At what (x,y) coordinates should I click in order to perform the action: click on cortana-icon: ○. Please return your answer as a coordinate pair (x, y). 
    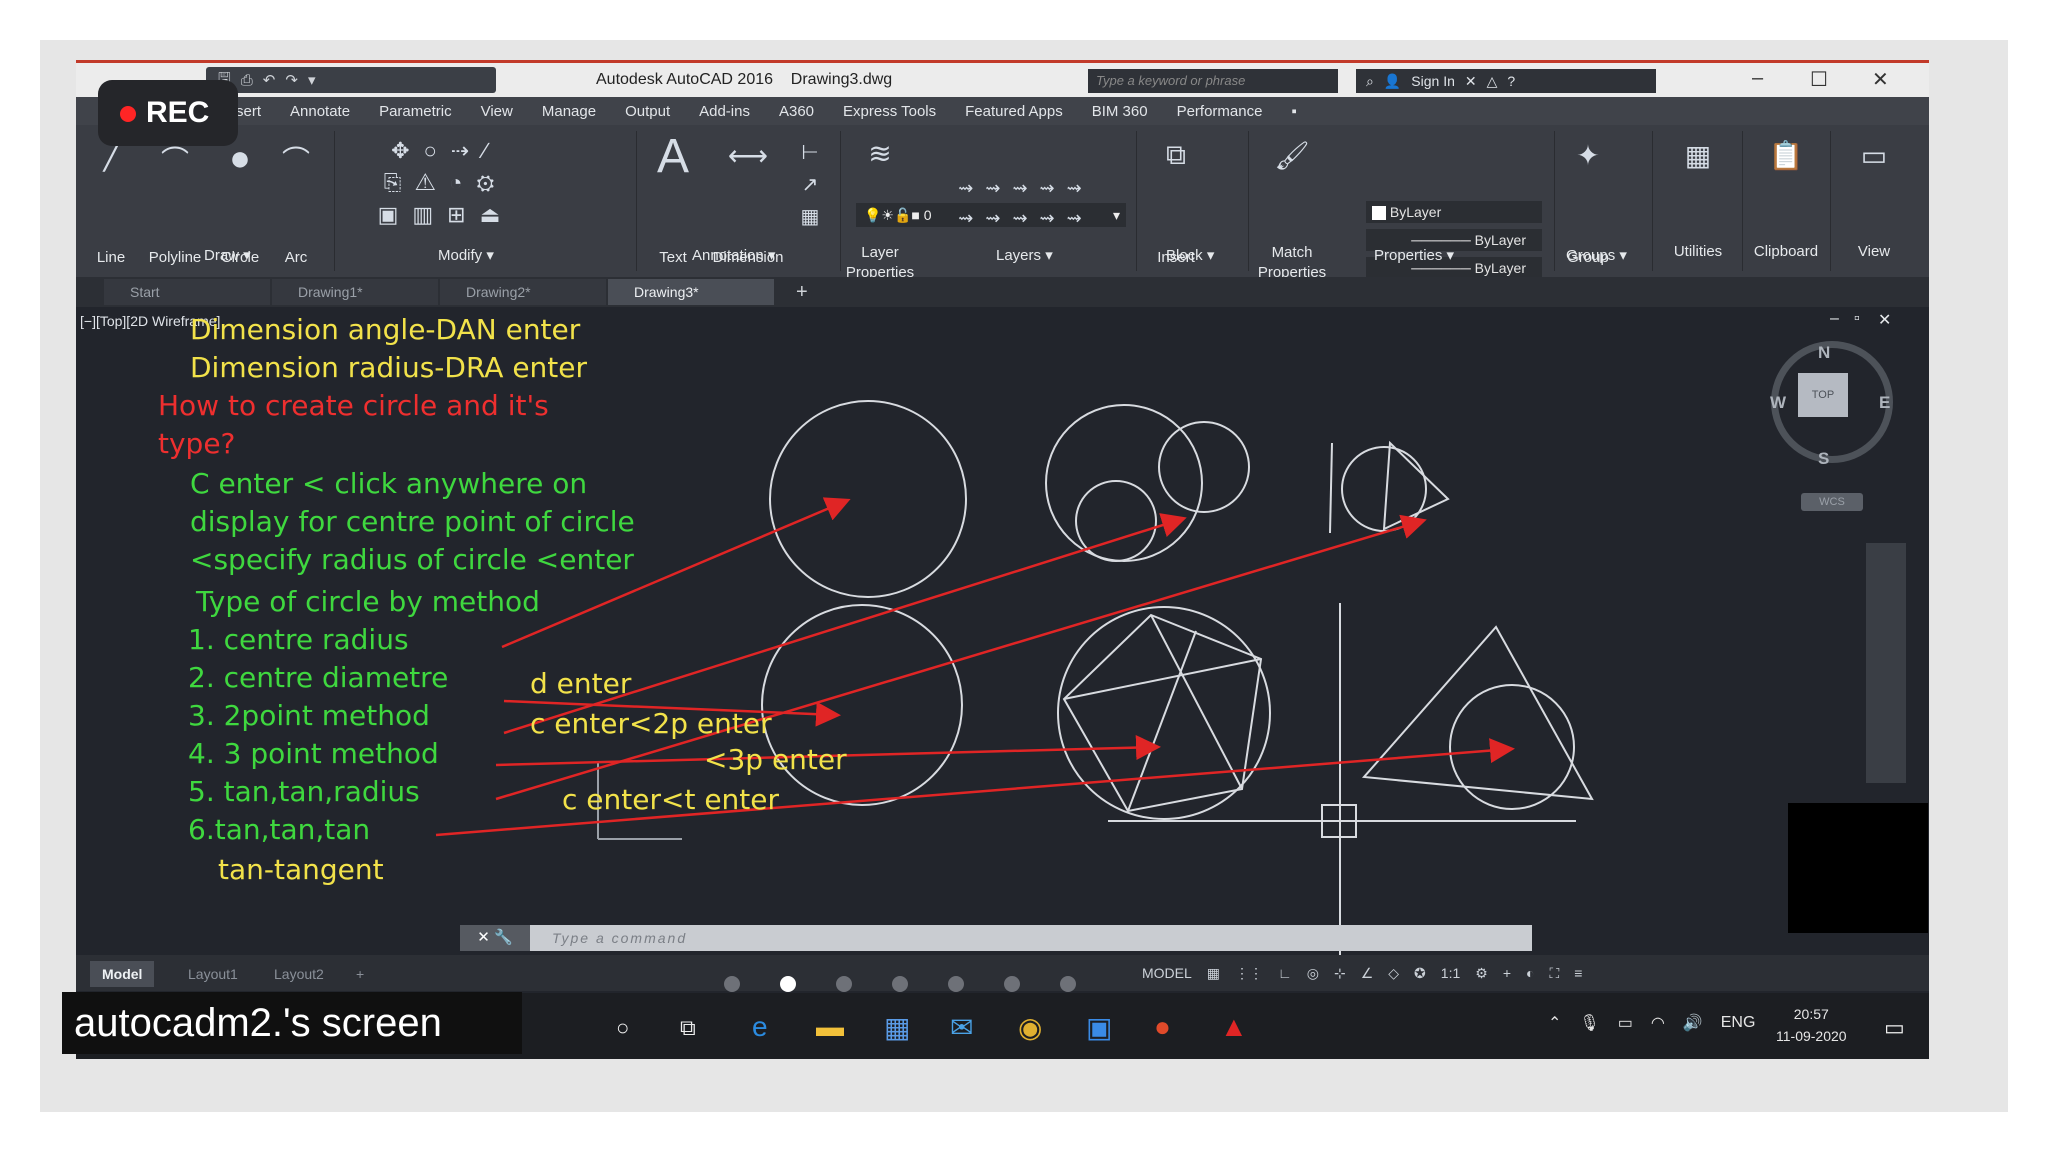
    Looking at the image, I should click on (622, 1028).